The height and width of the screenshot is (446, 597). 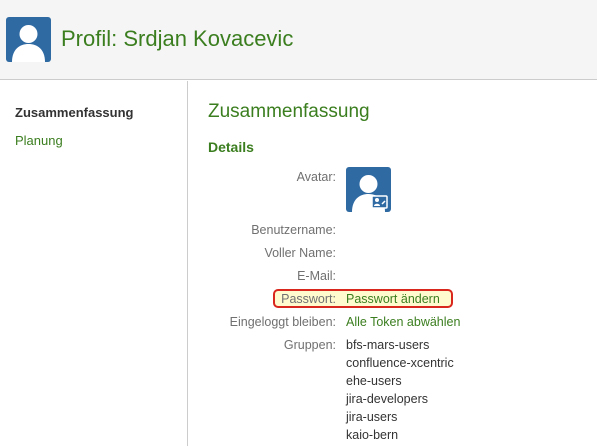 What do you see at coordinates (400, 363) in the screenshot?
I see `group-item: confluence-xcentric` at bounding box center [400, 363].